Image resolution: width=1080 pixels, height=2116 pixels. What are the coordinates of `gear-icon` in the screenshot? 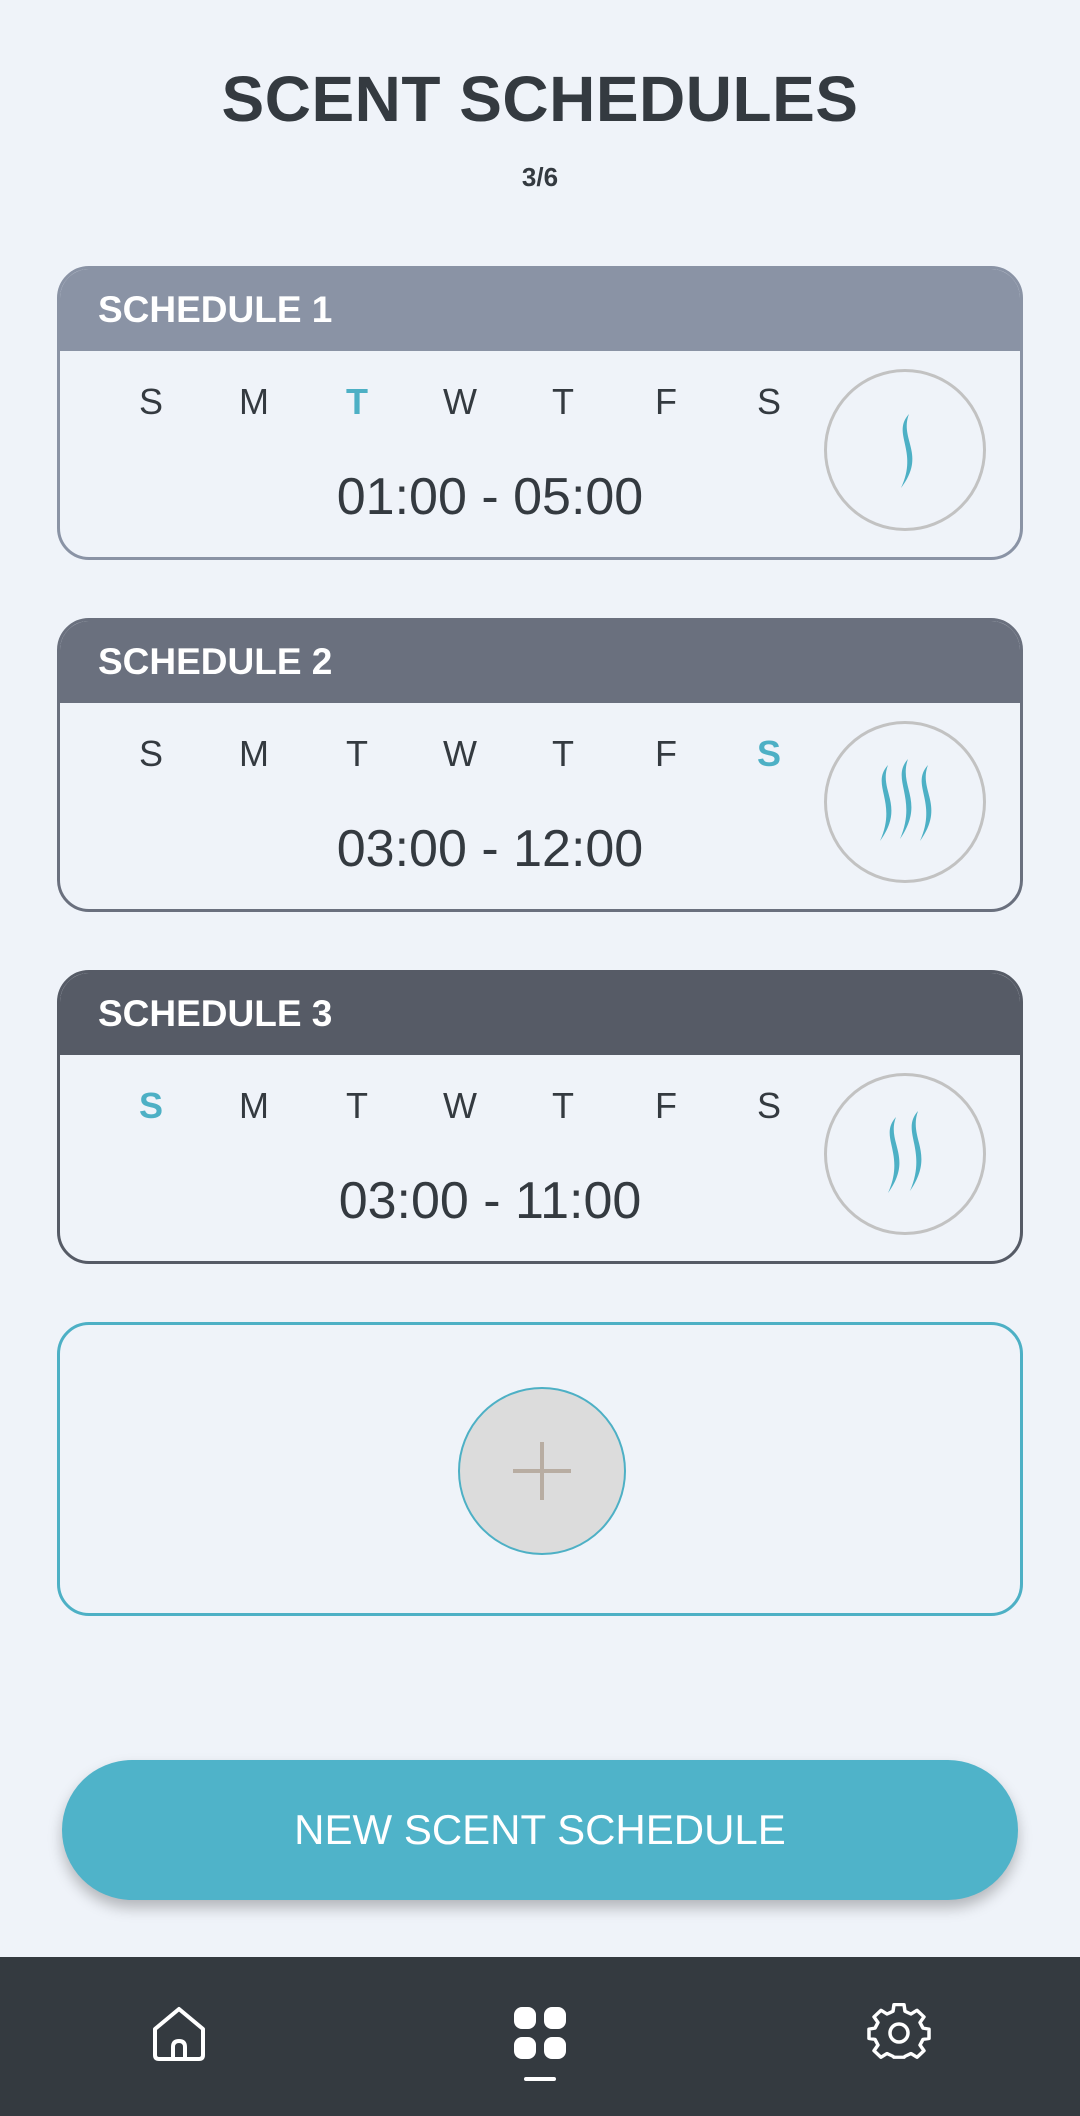 It's located at (899, 2030).